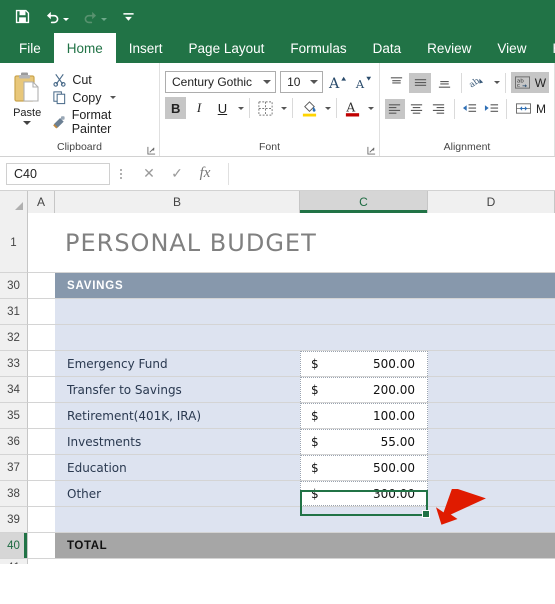 The image size is (555, 604). I want to click on decrease-font-size-button: A, so click(364, 82).